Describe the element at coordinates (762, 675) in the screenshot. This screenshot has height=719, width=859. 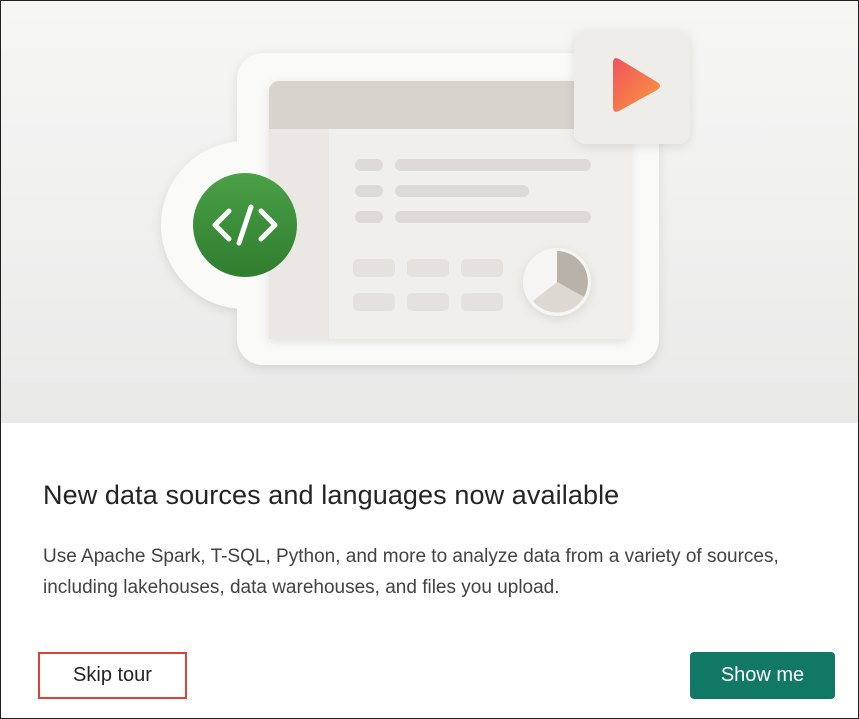
I see `show-me-button: Show me` at that location.